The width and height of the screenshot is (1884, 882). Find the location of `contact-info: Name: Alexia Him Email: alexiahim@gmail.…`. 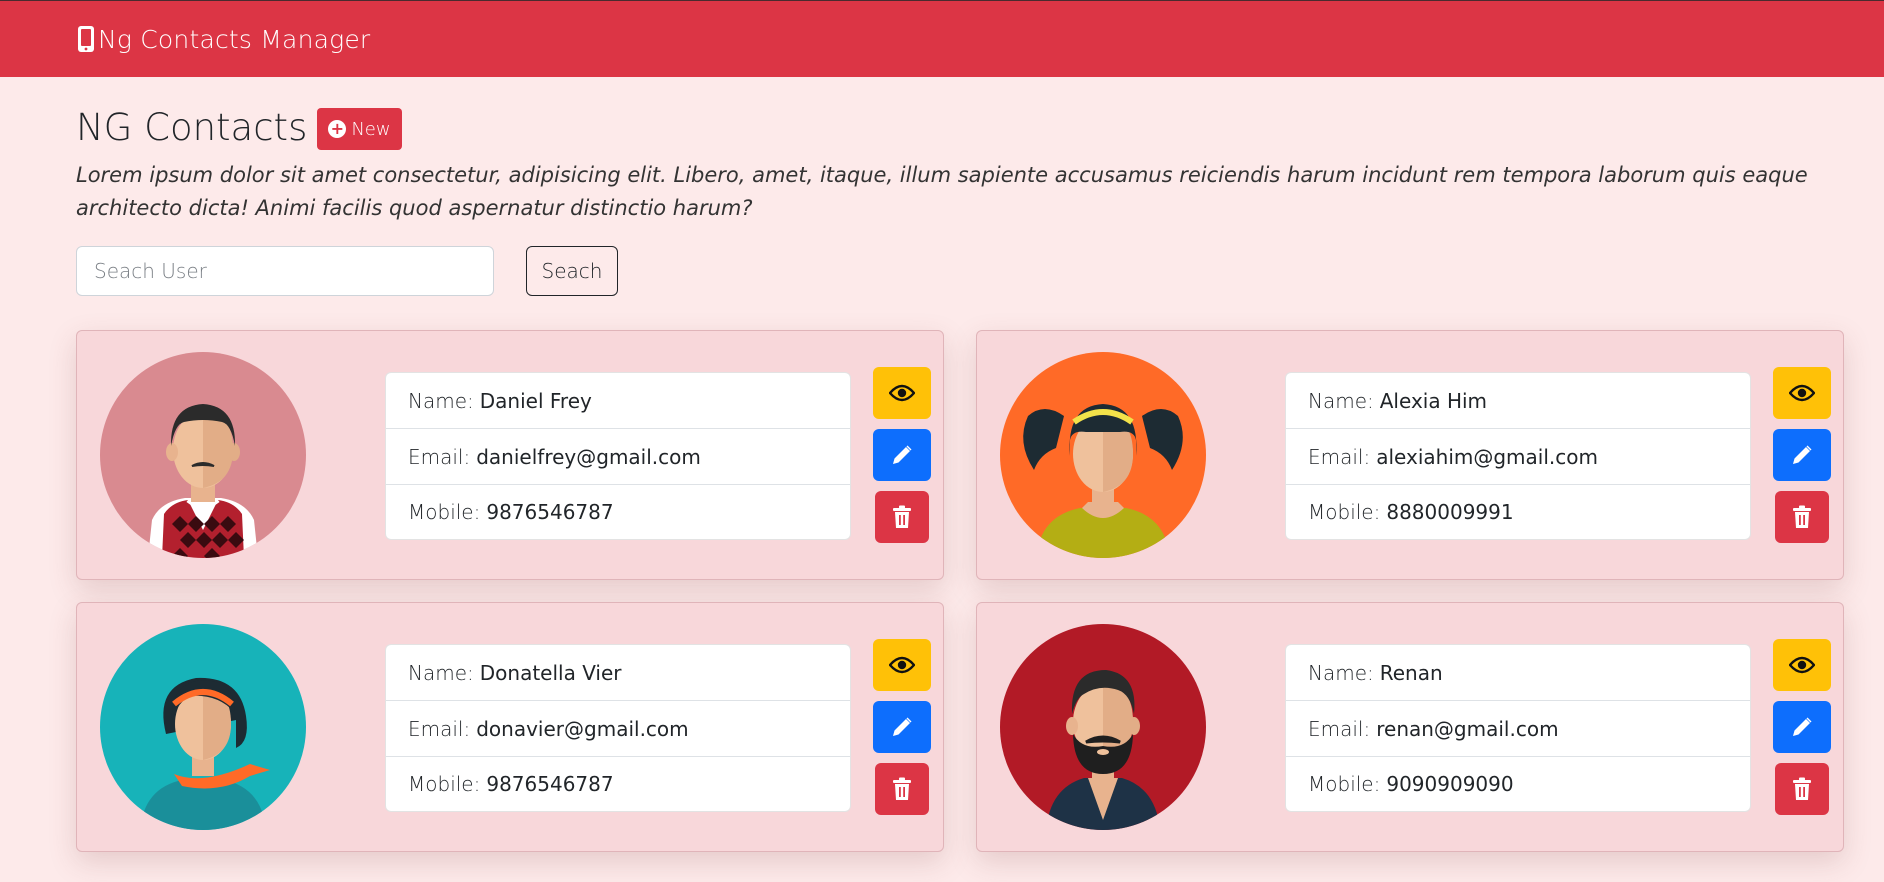

contact-info: Name: Alexia Him Email: alexiahim@gmail.… is located at coordinates (1518, 456).